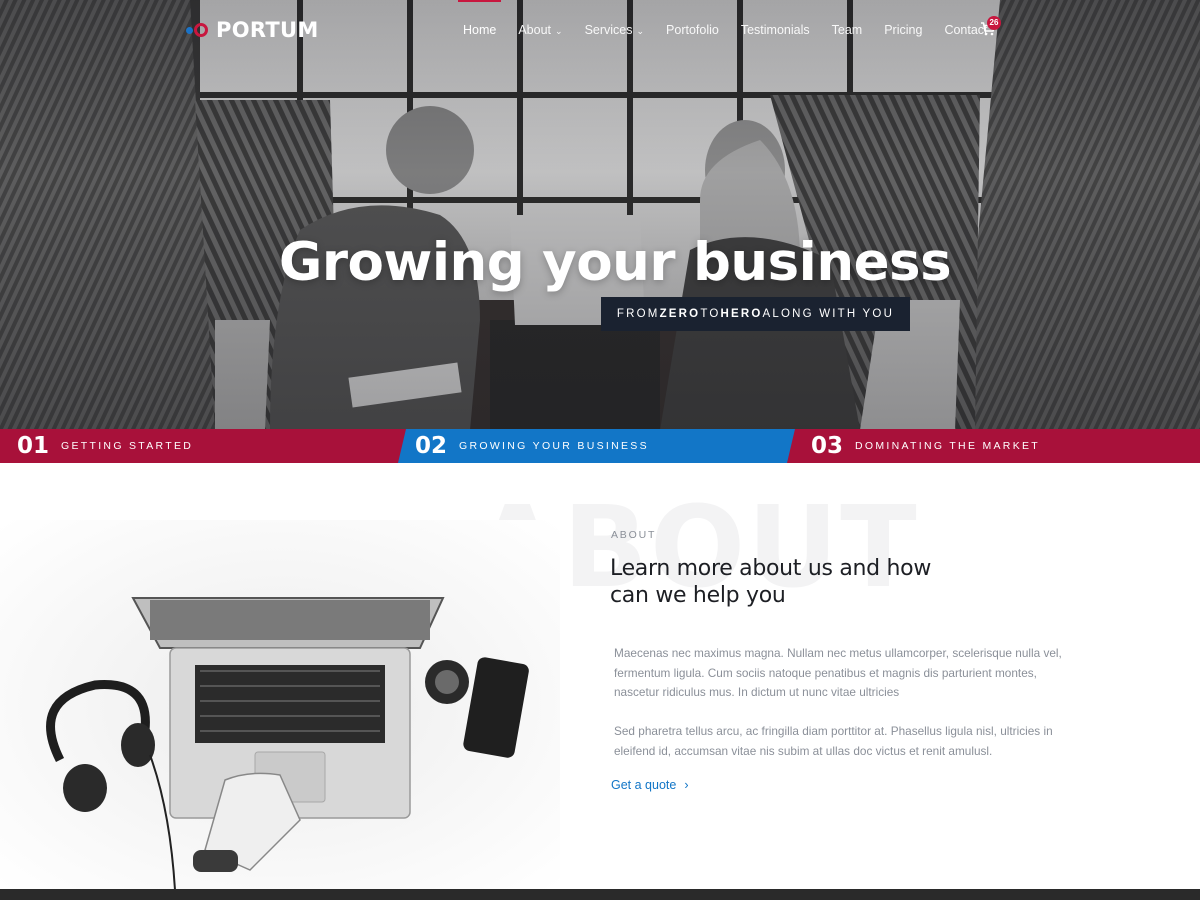  Describe the element at coordinates (634, 535) in the screenshot. I see `about-eyebrow: ABOUT` at that location.